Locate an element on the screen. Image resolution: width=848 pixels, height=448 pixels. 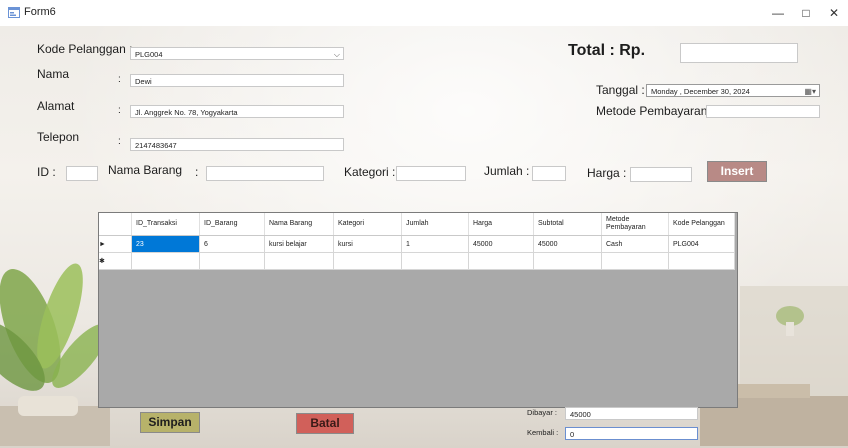
nama-label: Nama is located at coordinates (53, 74).